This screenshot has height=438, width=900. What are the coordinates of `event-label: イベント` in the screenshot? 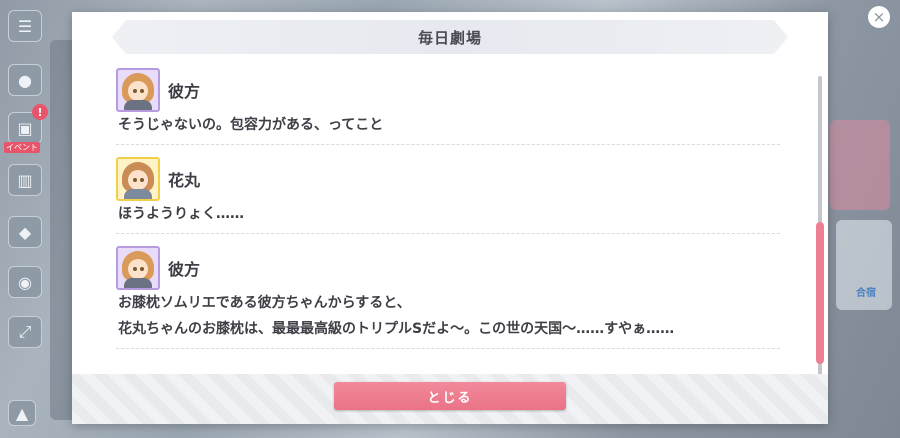 It's located at (22, 147).